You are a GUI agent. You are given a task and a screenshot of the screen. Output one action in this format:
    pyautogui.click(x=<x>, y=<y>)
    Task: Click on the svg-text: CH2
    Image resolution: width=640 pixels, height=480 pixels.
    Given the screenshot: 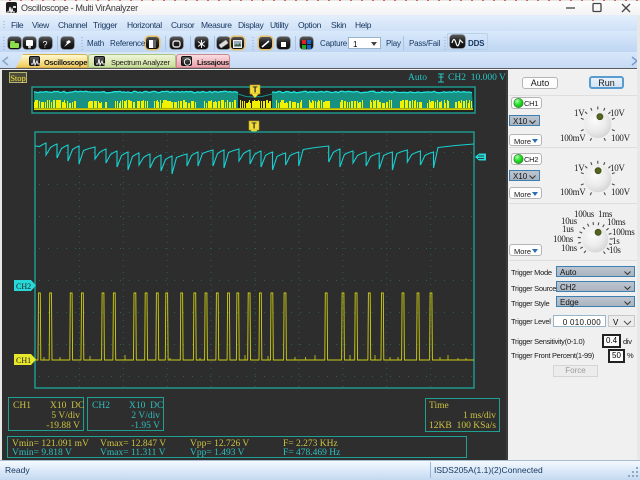 What is the action you would take?
    pyautogui.click(x=23, y=286)
    